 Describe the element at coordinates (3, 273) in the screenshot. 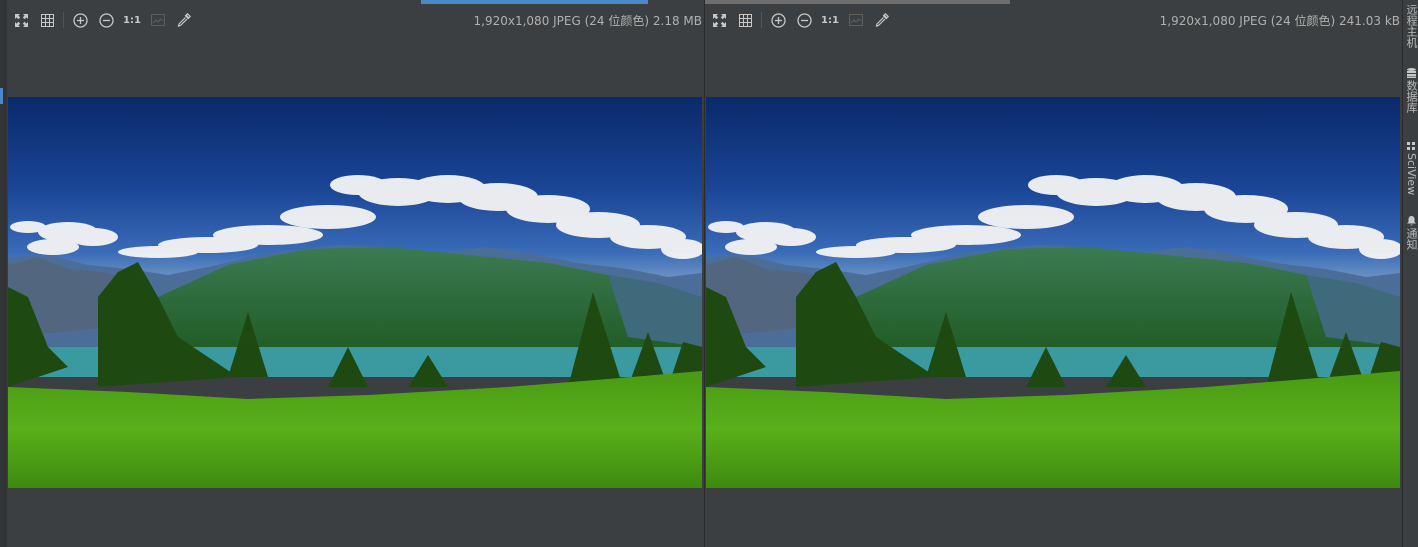

I see `left-gutter` at that location.